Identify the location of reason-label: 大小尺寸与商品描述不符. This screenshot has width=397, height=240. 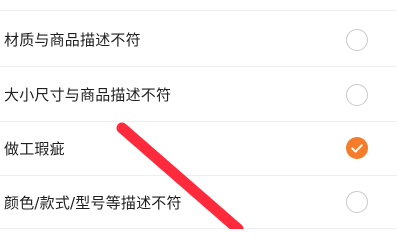
(88, 95).